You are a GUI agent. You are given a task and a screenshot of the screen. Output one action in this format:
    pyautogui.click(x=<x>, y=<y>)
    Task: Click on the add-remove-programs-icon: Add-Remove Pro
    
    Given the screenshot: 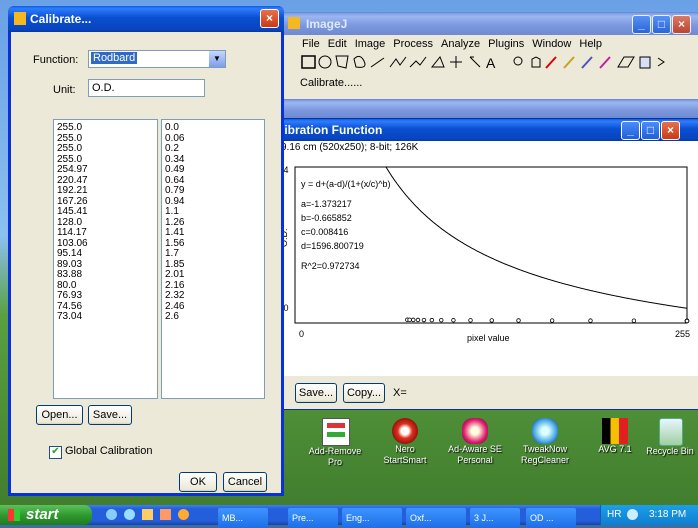 What is the action you would take?
    pyautogui.click(x=335, y=443)
    